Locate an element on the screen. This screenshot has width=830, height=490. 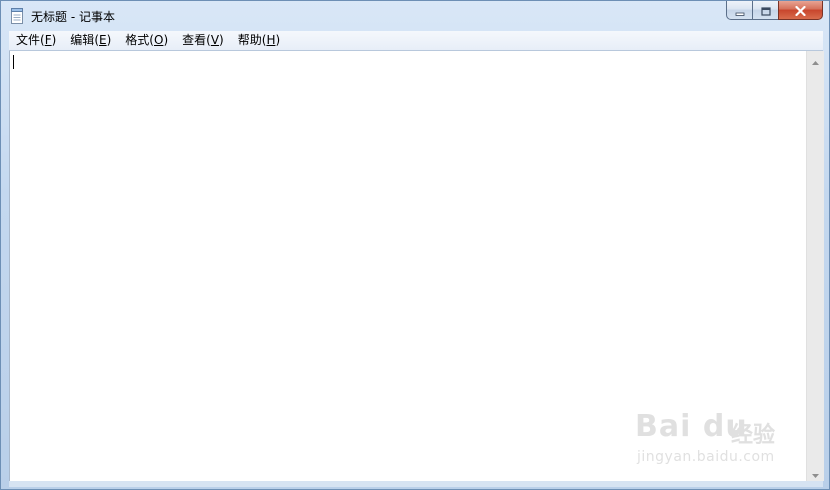
caption-buttons is located at coordinates (774, 11).